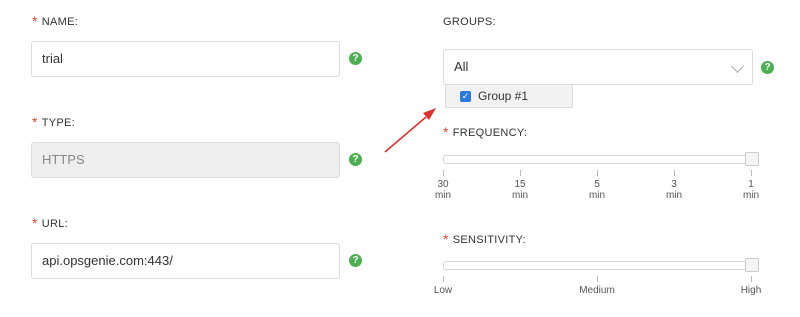 Image resolution: width=800 pixels, height=317 pixels. What do you see at coordinates (520, 184) in the screenshot?
I see `frequency-tick-value: 15` at bounding box center [520, 184].